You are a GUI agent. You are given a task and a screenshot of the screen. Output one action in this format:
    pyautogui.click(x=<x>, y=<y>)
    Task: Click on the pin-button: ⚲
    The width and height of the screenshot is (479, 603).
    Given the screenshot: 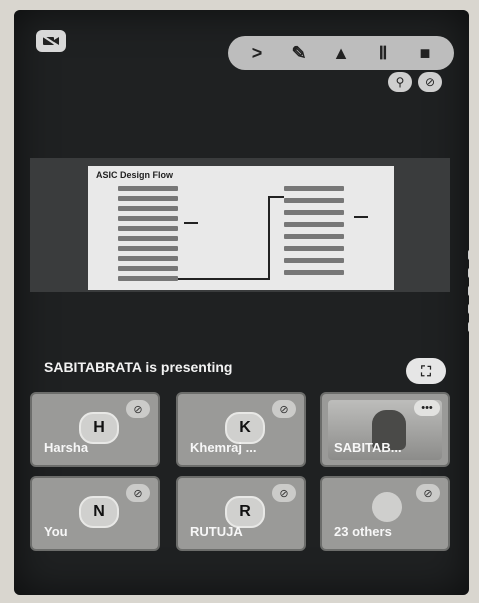 What is the action you would take?
    pyautogui.click(x=400, y=82)
    